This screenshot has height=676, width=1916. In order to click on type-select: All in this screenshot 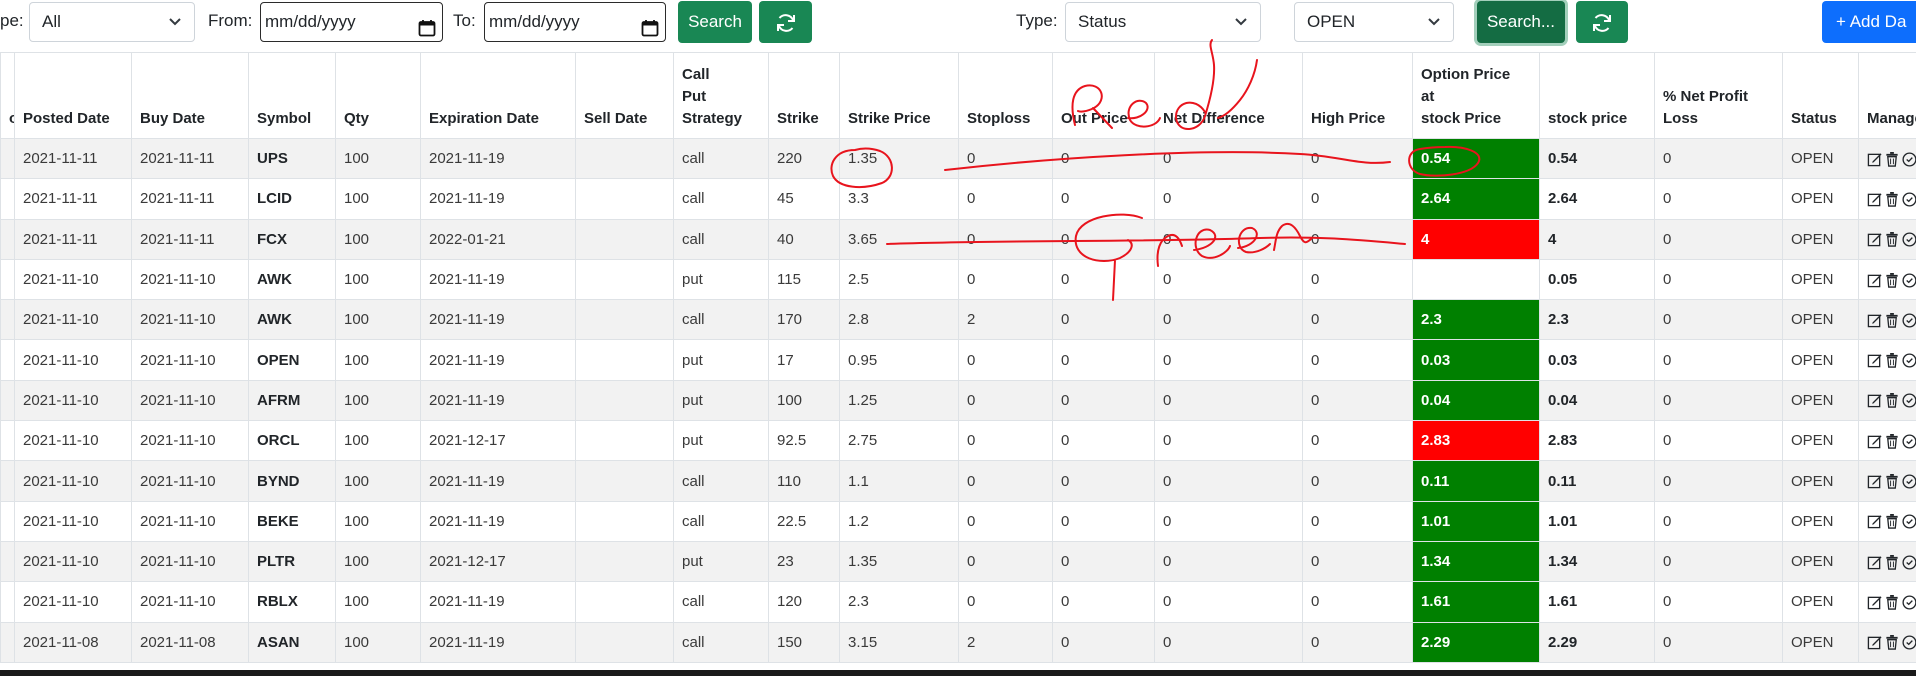, I will do `click(112, 22)`.